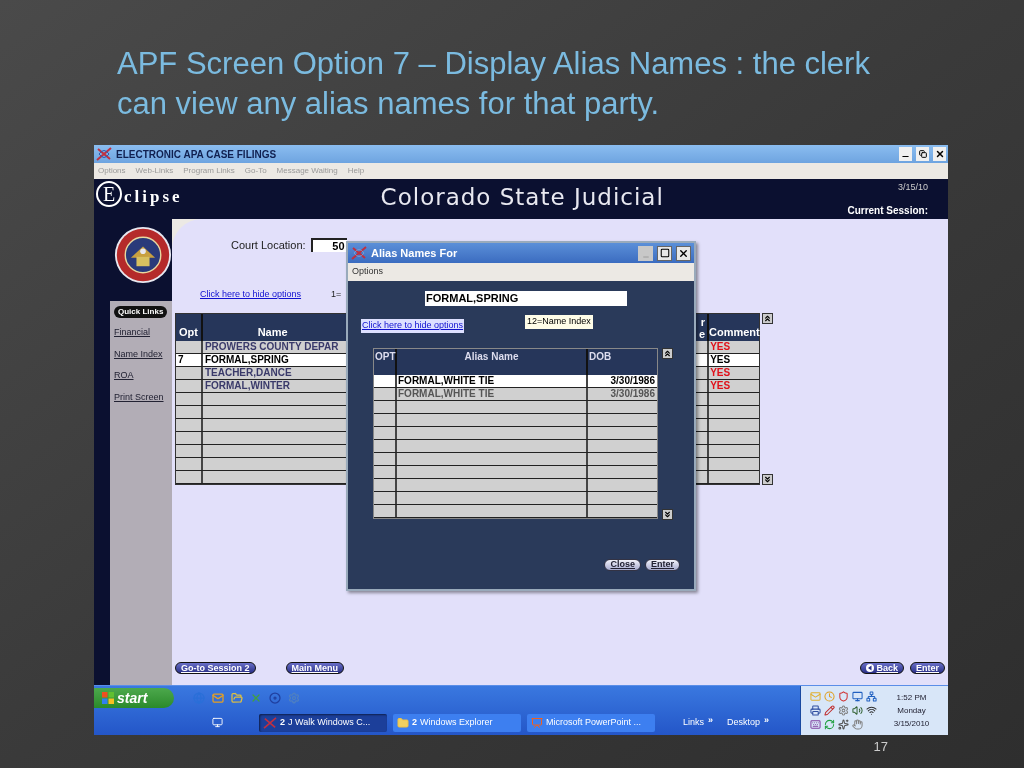 The height and width of the screenshot is (768, 1024). What do you see at coordinates (911, 724) in the screenshot?
I see `clock-date: 3/15/2010` at bounding box center [911, 724].